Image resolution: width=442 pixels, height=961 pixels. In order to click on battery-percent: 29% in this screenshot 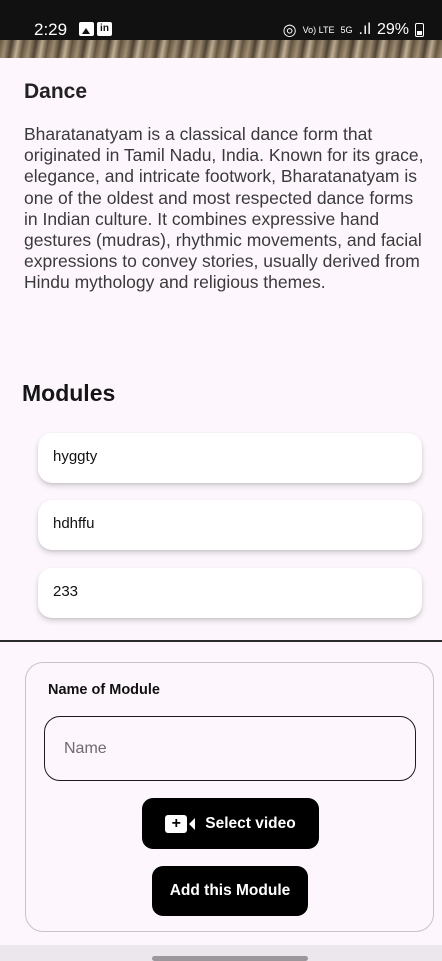, I will do `click(392, 29)`.